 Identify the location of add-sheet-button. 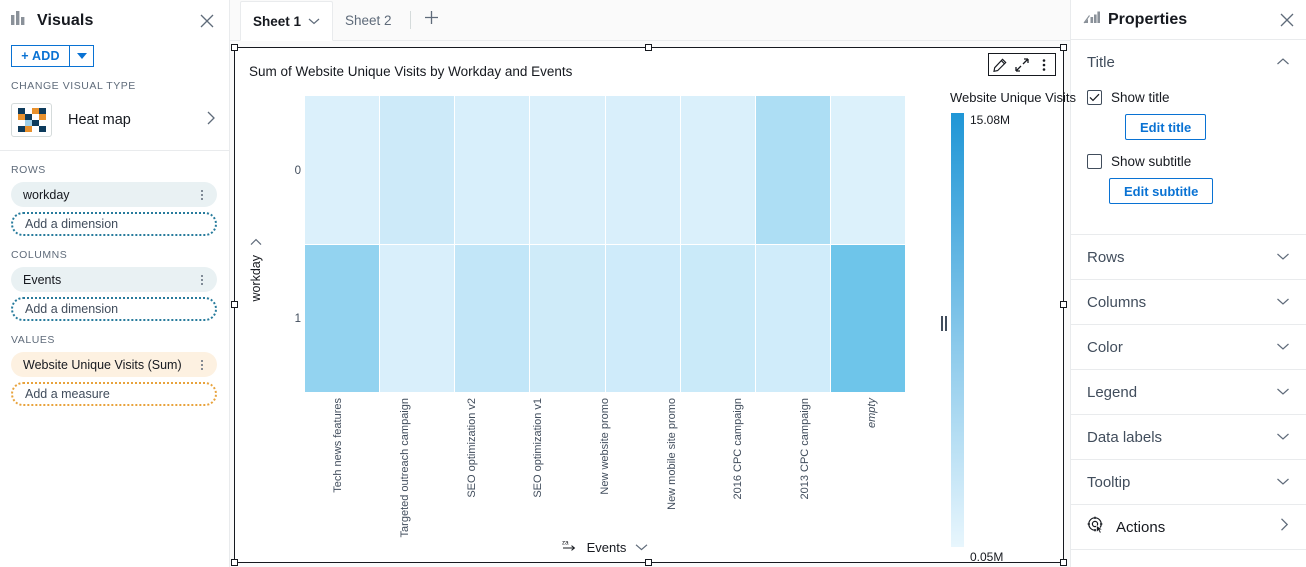
(432, 20).